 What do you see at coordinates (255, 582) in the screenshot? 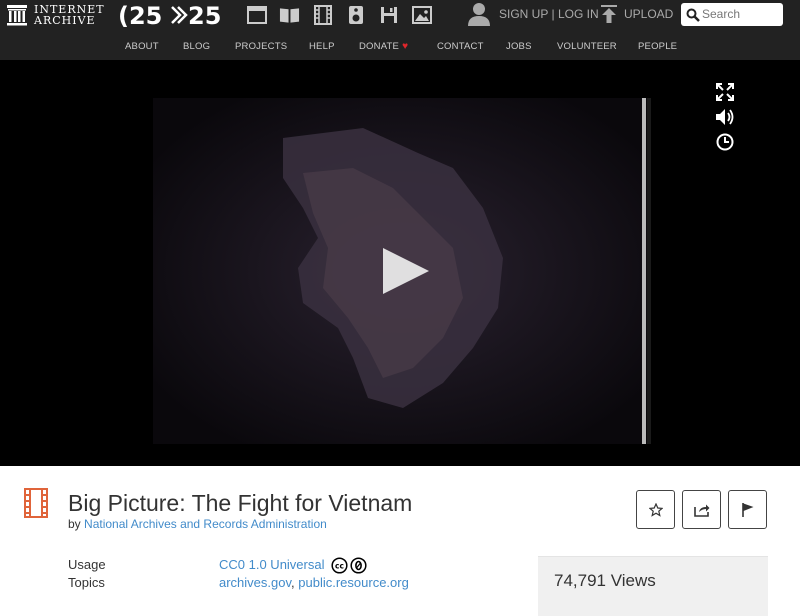
I see `topic-link: archives.gov` at bounding box center [255, 582].